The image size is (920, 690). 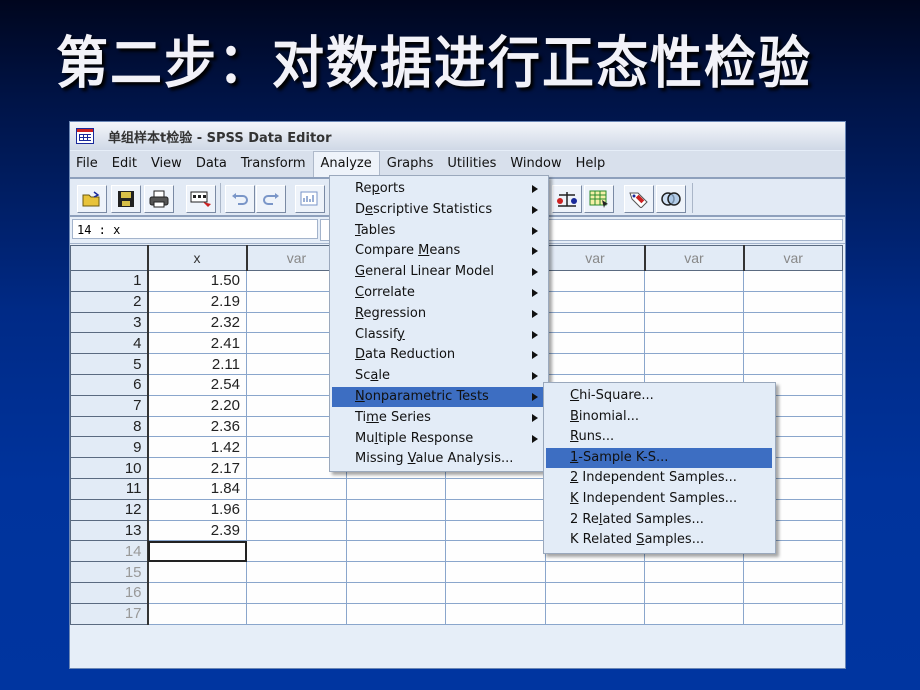 I want to click on row-number-header: 4, so click(x=109, y=343).